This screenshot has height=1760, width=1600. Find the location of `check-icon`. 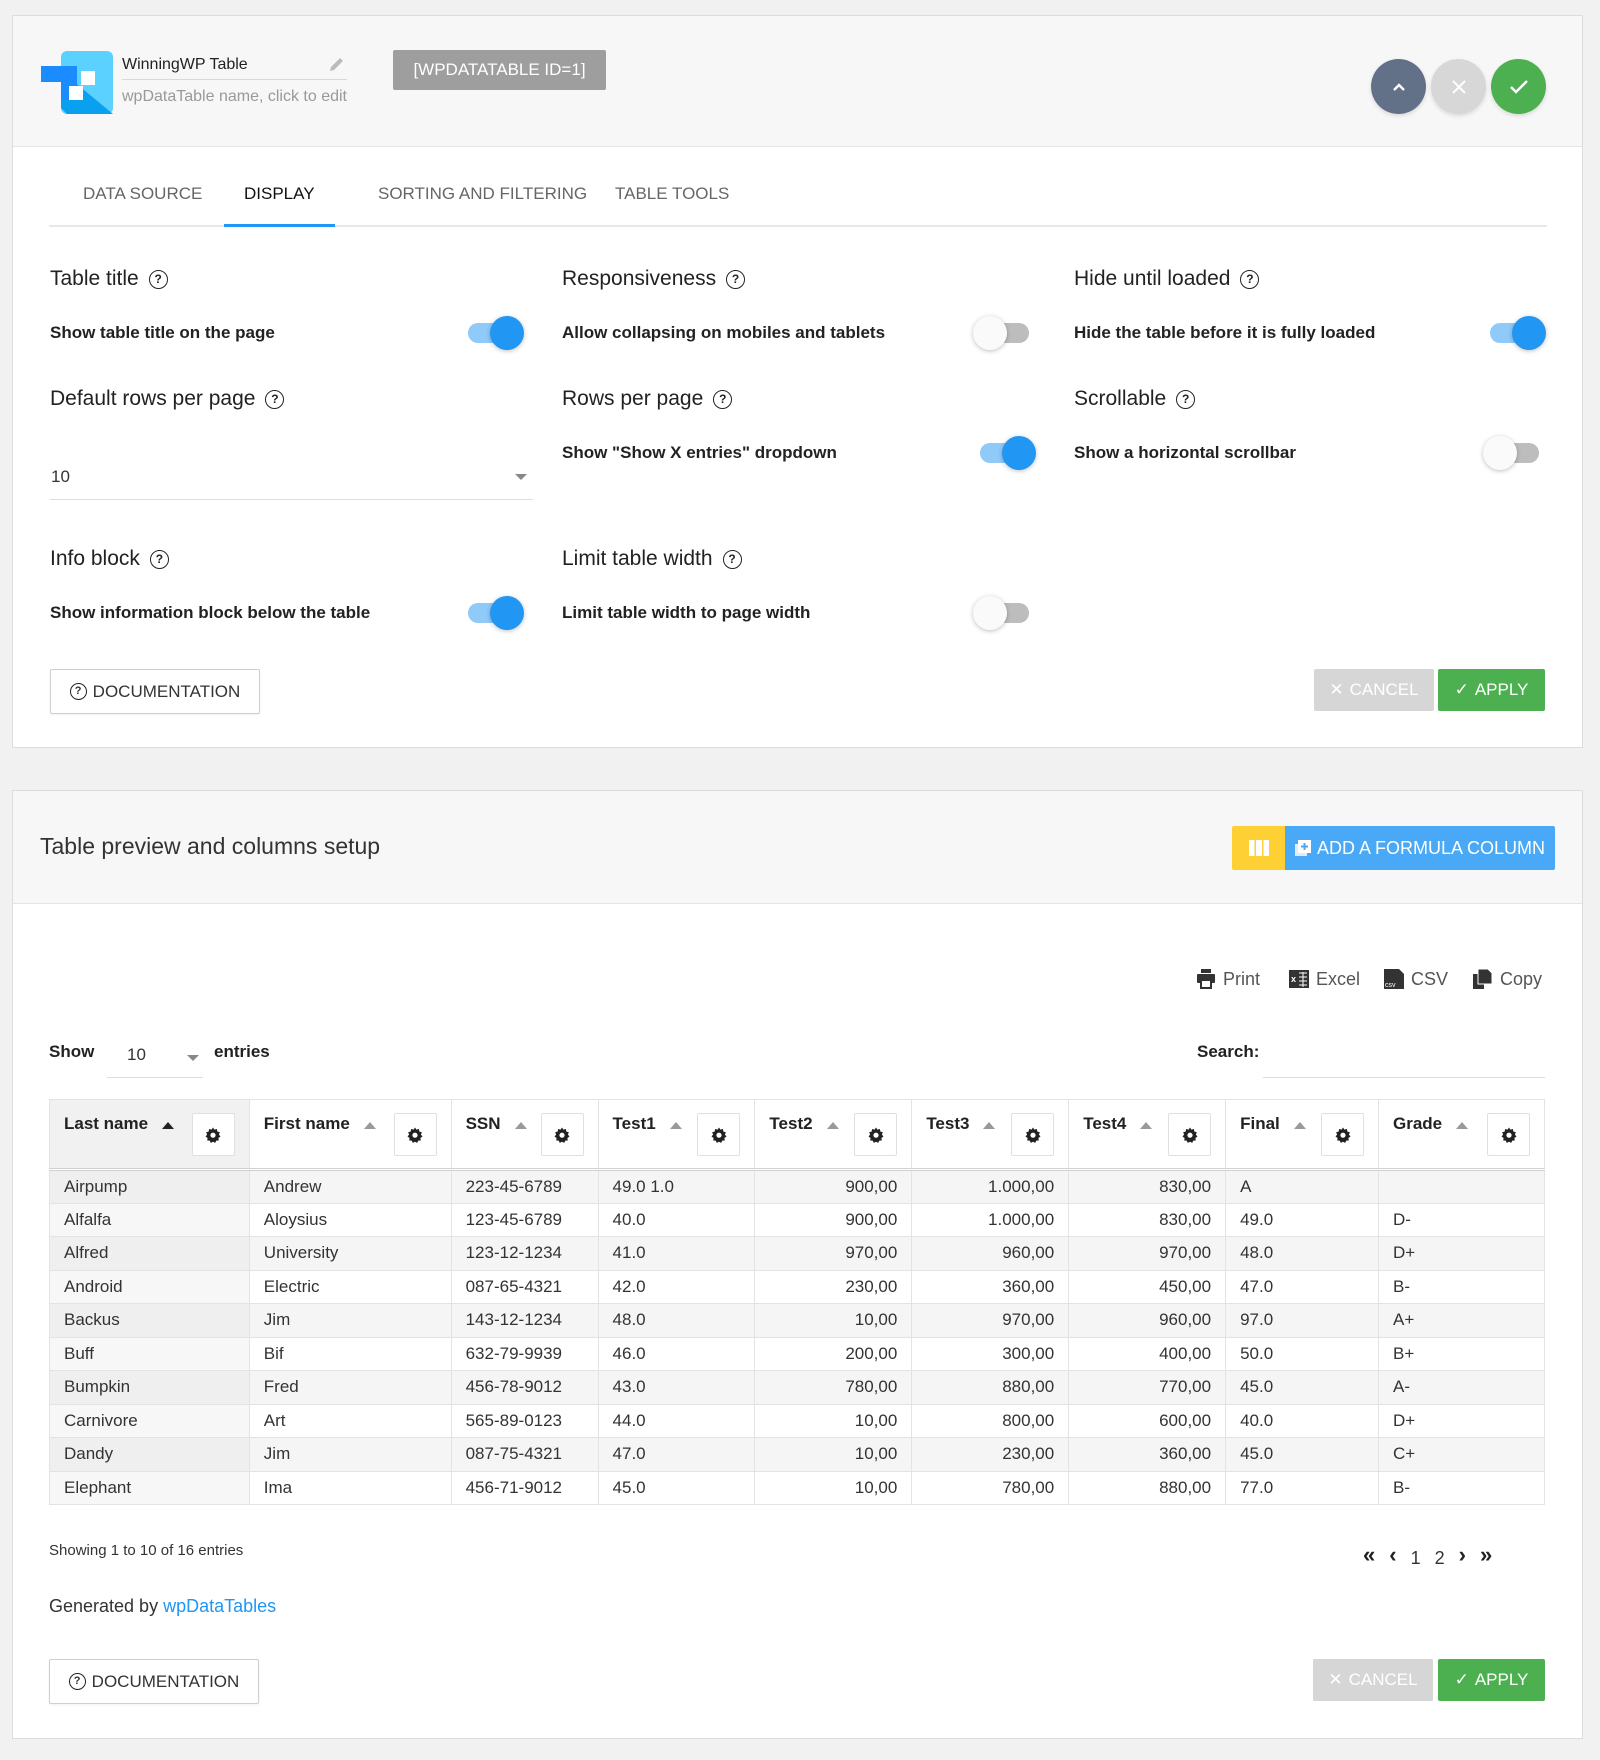

check-icon is located at coordinates (1518, 86).